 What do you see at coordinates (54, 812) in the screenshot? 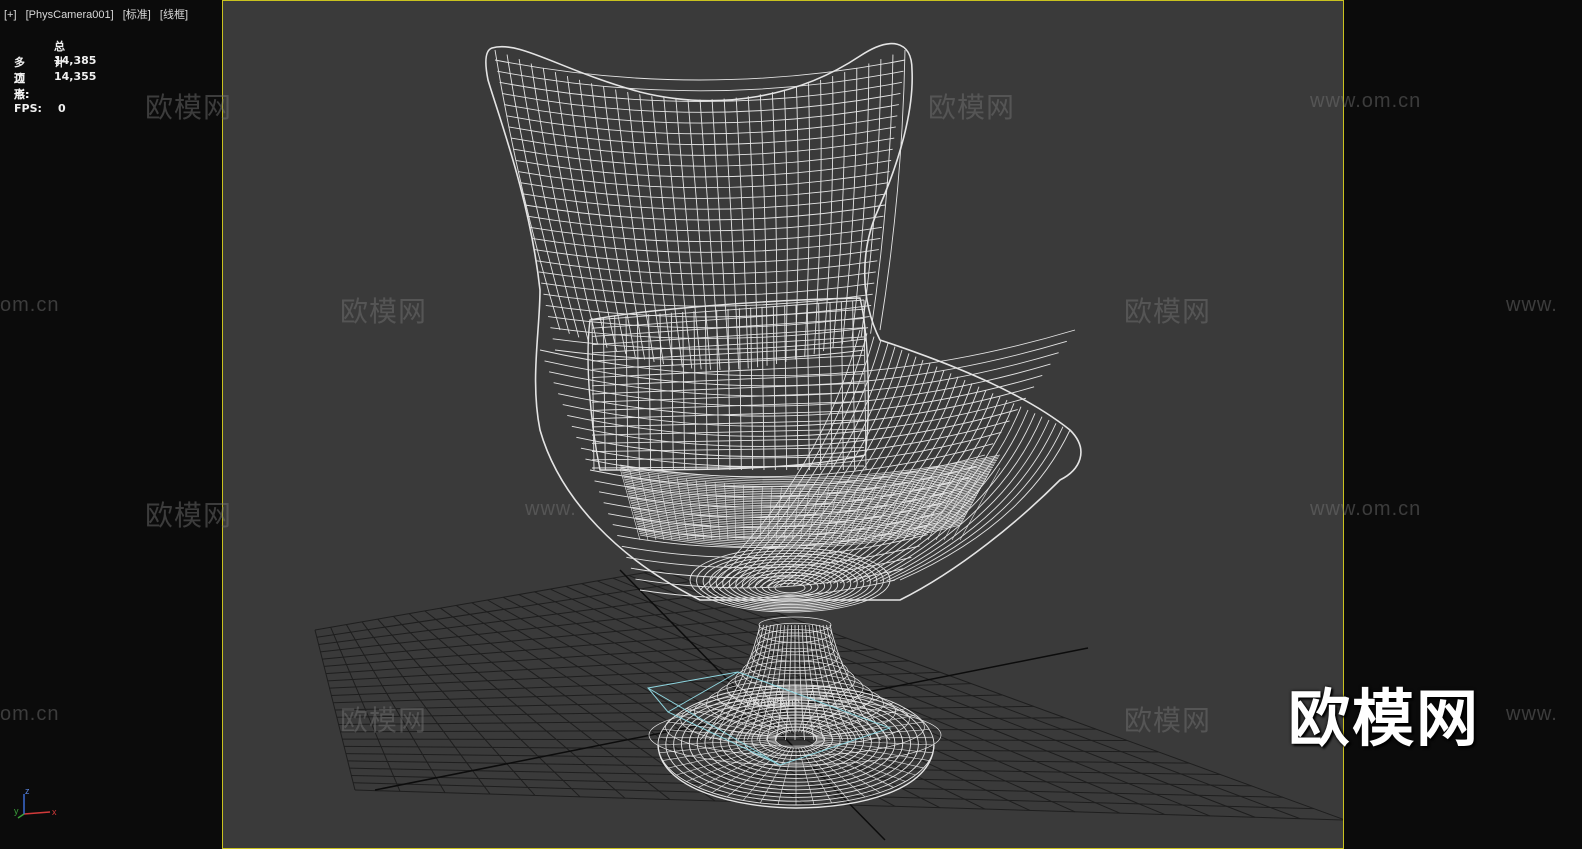
I see `axis-x-label: x` at bounding box center [54, 812].